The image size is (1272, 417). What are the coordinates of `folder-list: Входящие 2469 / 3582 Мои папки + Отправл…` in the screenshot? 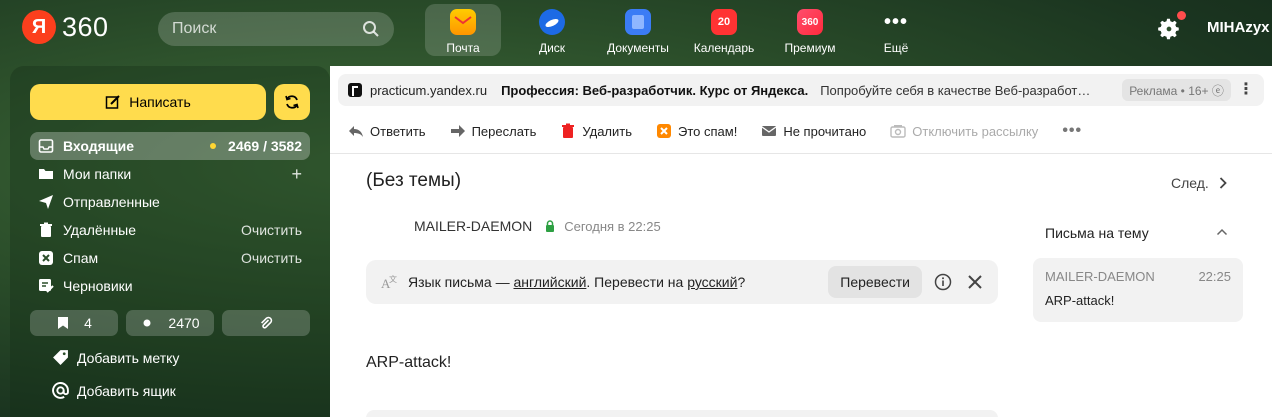 It's located at (170, 216).